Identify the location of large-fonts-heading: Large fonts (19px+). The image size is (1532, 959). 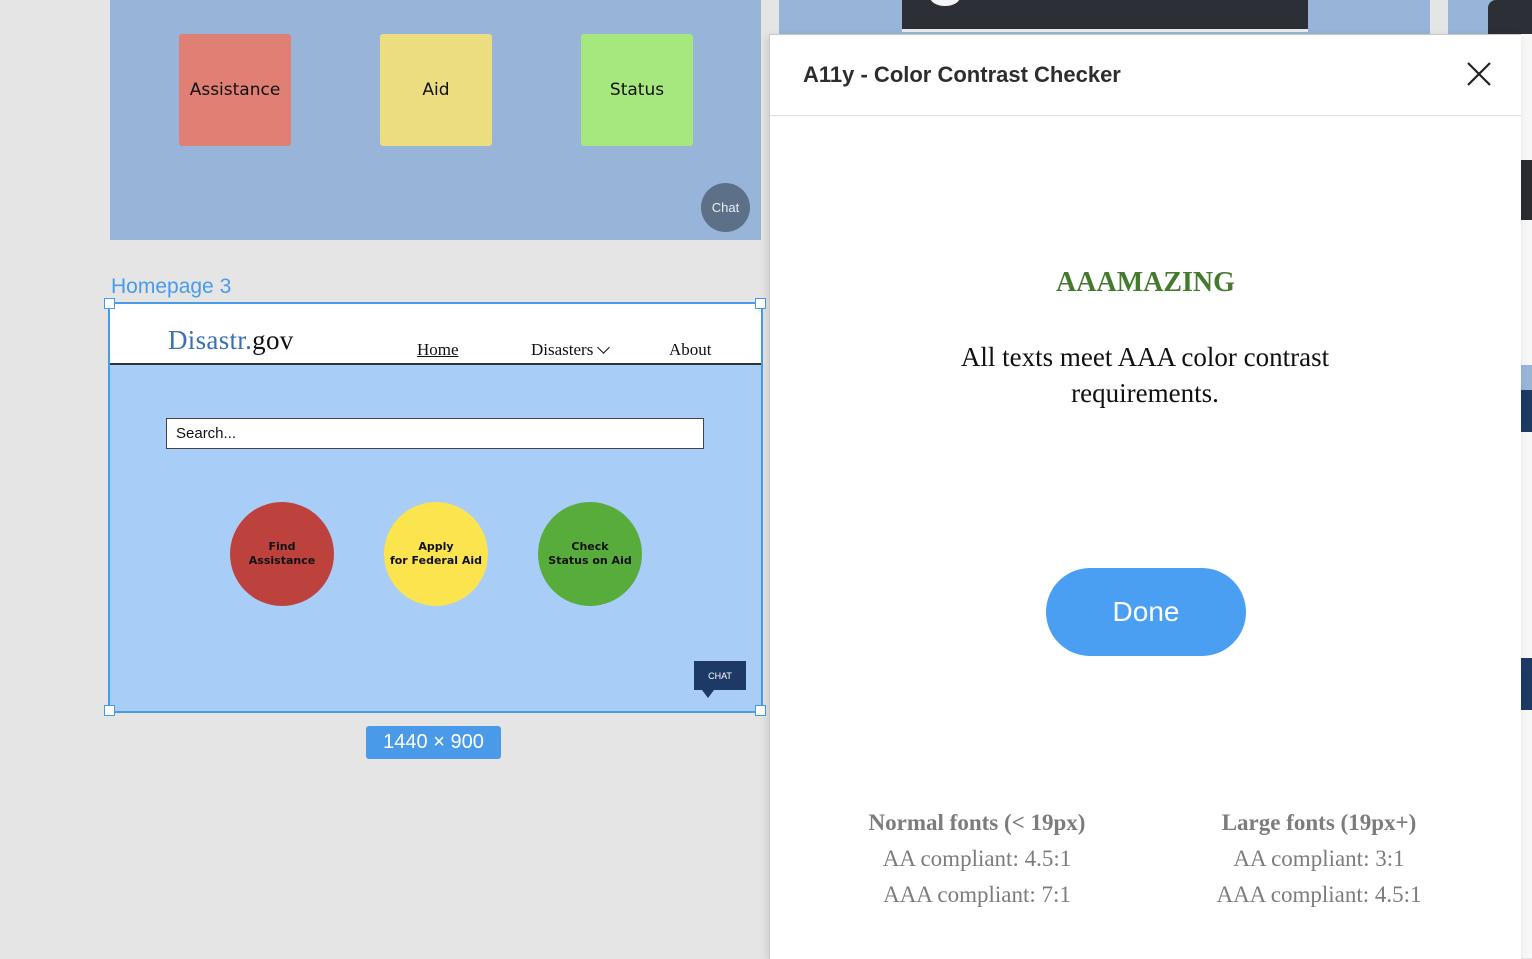
(1319, 822).